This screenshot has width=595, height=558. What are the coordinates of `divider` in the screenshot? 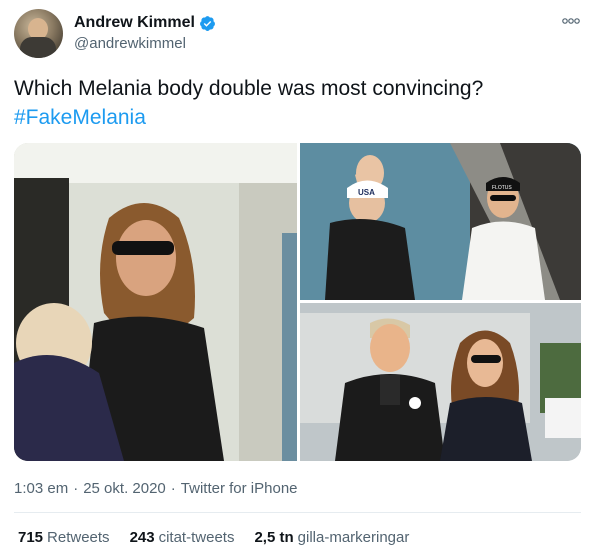 It's located at (297, 512).